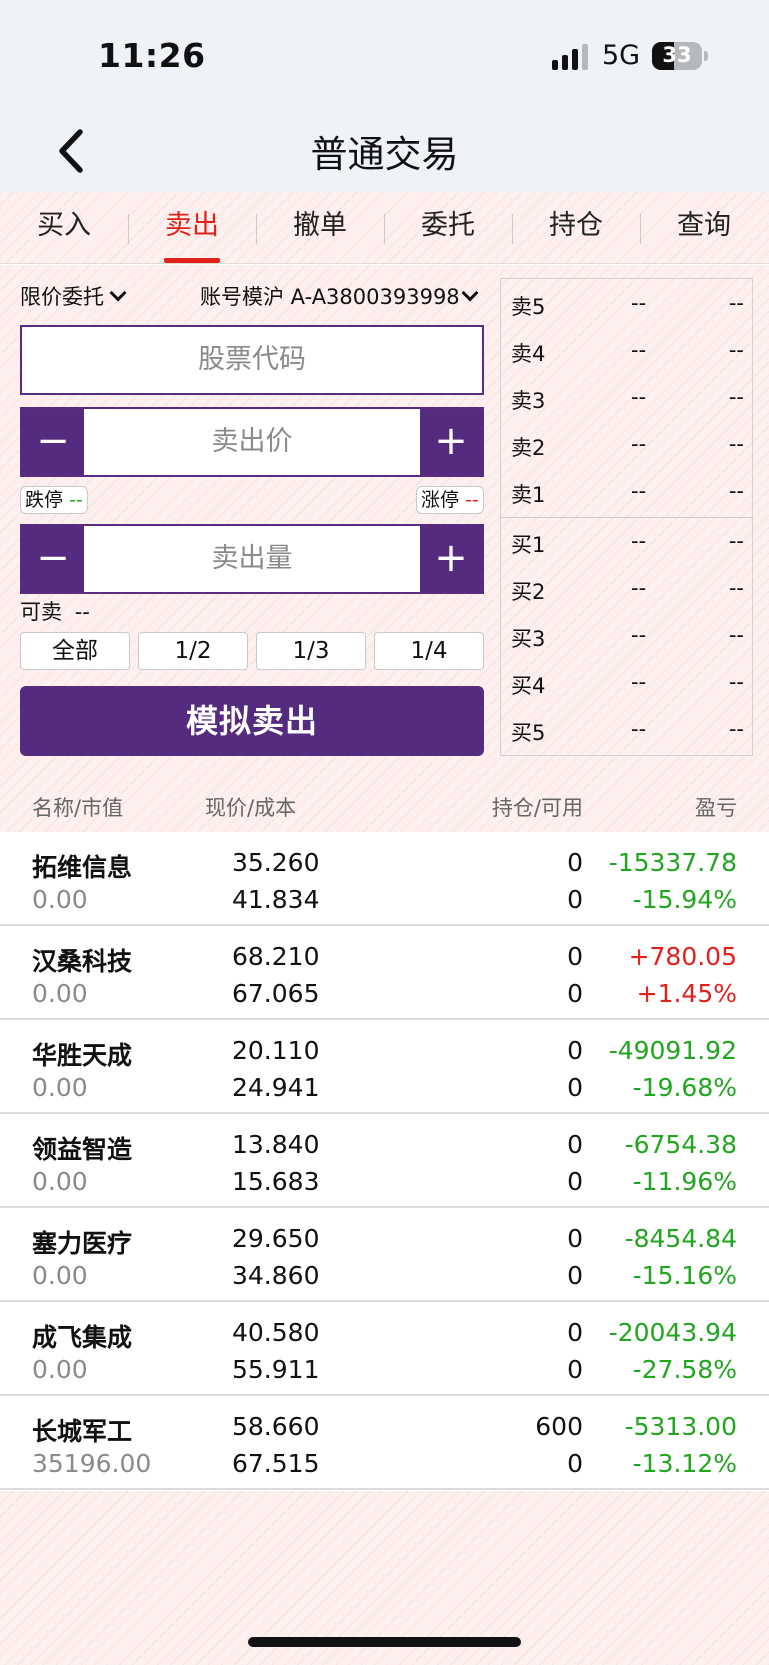  What do you see at coordinates (276, 1181) in the screenshot?
I see `cost-price: 15.683` at bounding box center [276, 1181].